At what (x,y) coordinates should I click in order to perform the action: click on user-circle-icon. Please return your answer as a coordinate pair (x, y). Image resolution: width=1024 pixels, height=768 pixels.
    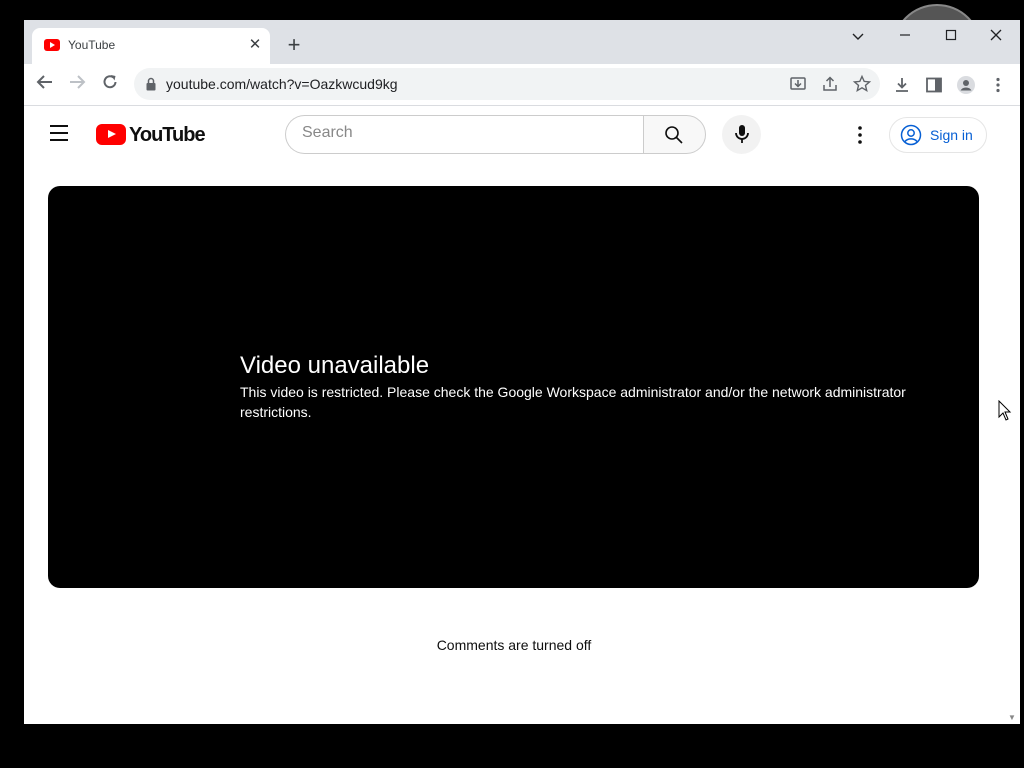
    Looking at the image, I should click on (911, 135).